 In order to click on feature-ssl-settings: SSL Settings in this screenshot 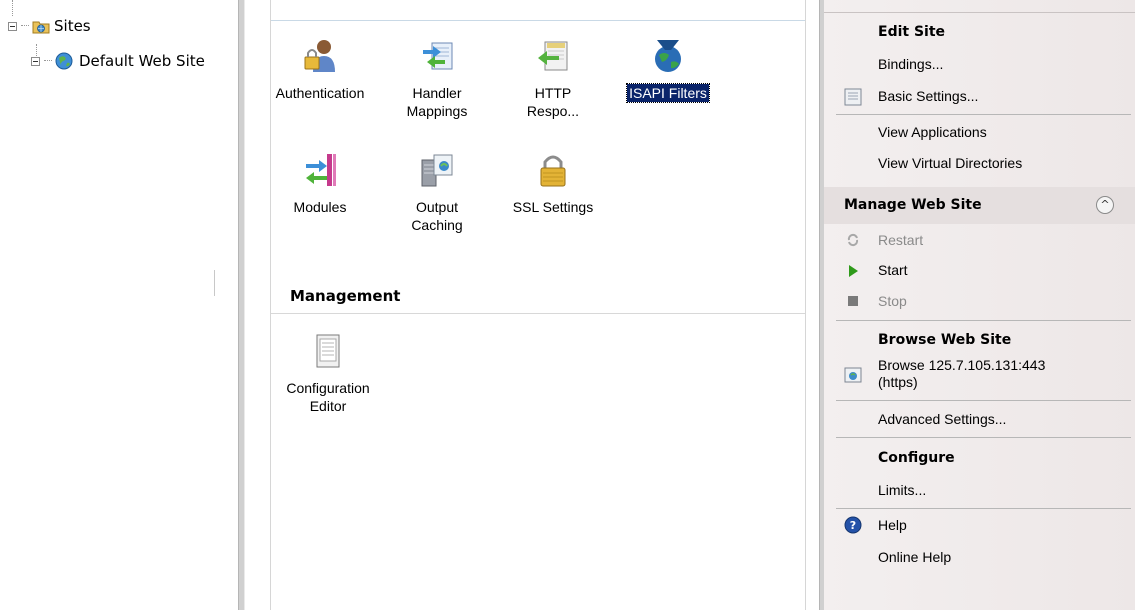, I will do `click(553, 184)`.